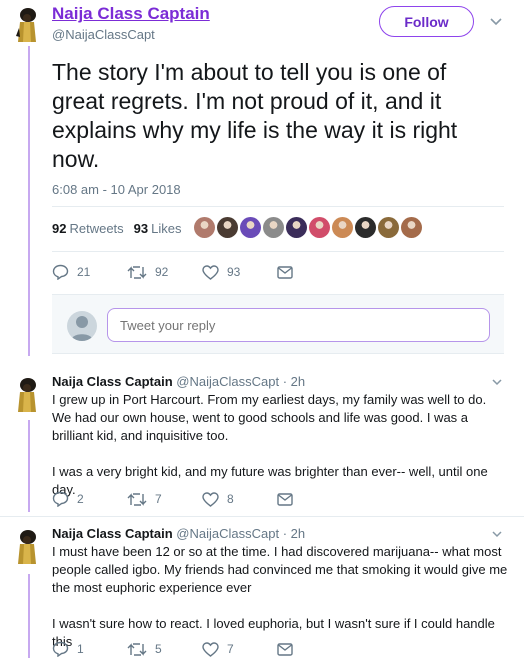 The width and height of the screenshot is (524, 658). I want to click on tweet-actions: 21 92 93, so click(172, 272).